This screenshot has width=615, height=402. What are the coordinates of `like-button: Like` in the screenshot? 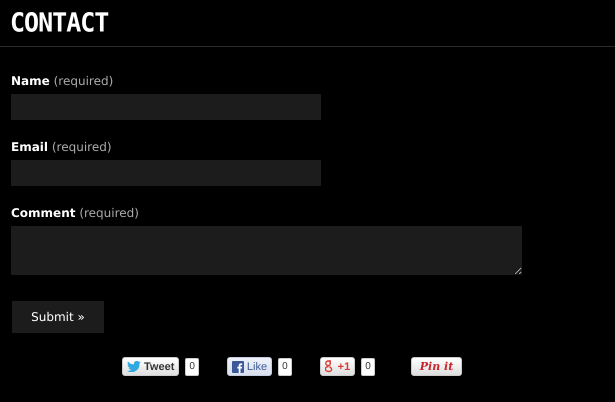 It's located at (249, 366).